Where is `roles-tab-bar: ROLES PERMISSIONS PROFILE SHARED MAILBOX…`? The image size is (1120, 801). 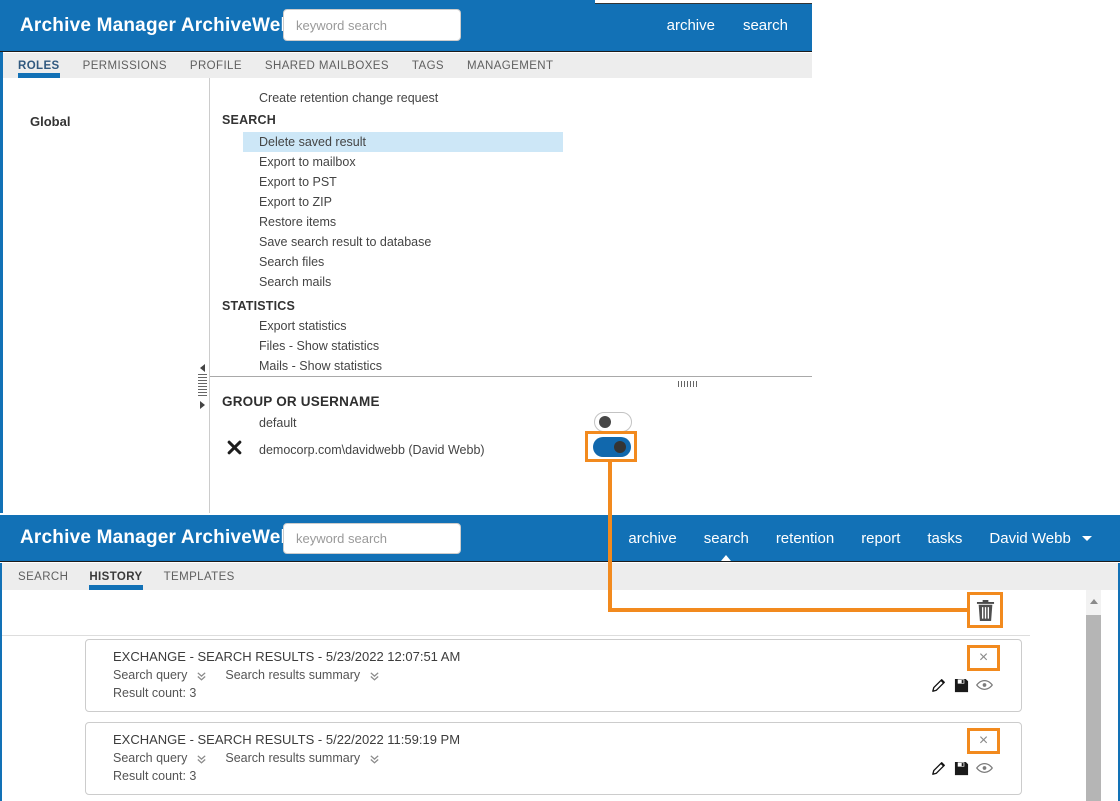 roles-tab-bar: ROLES PERMISSIONS PROFILE SHARED MAILBOX… is located at coordinates (406, 65).